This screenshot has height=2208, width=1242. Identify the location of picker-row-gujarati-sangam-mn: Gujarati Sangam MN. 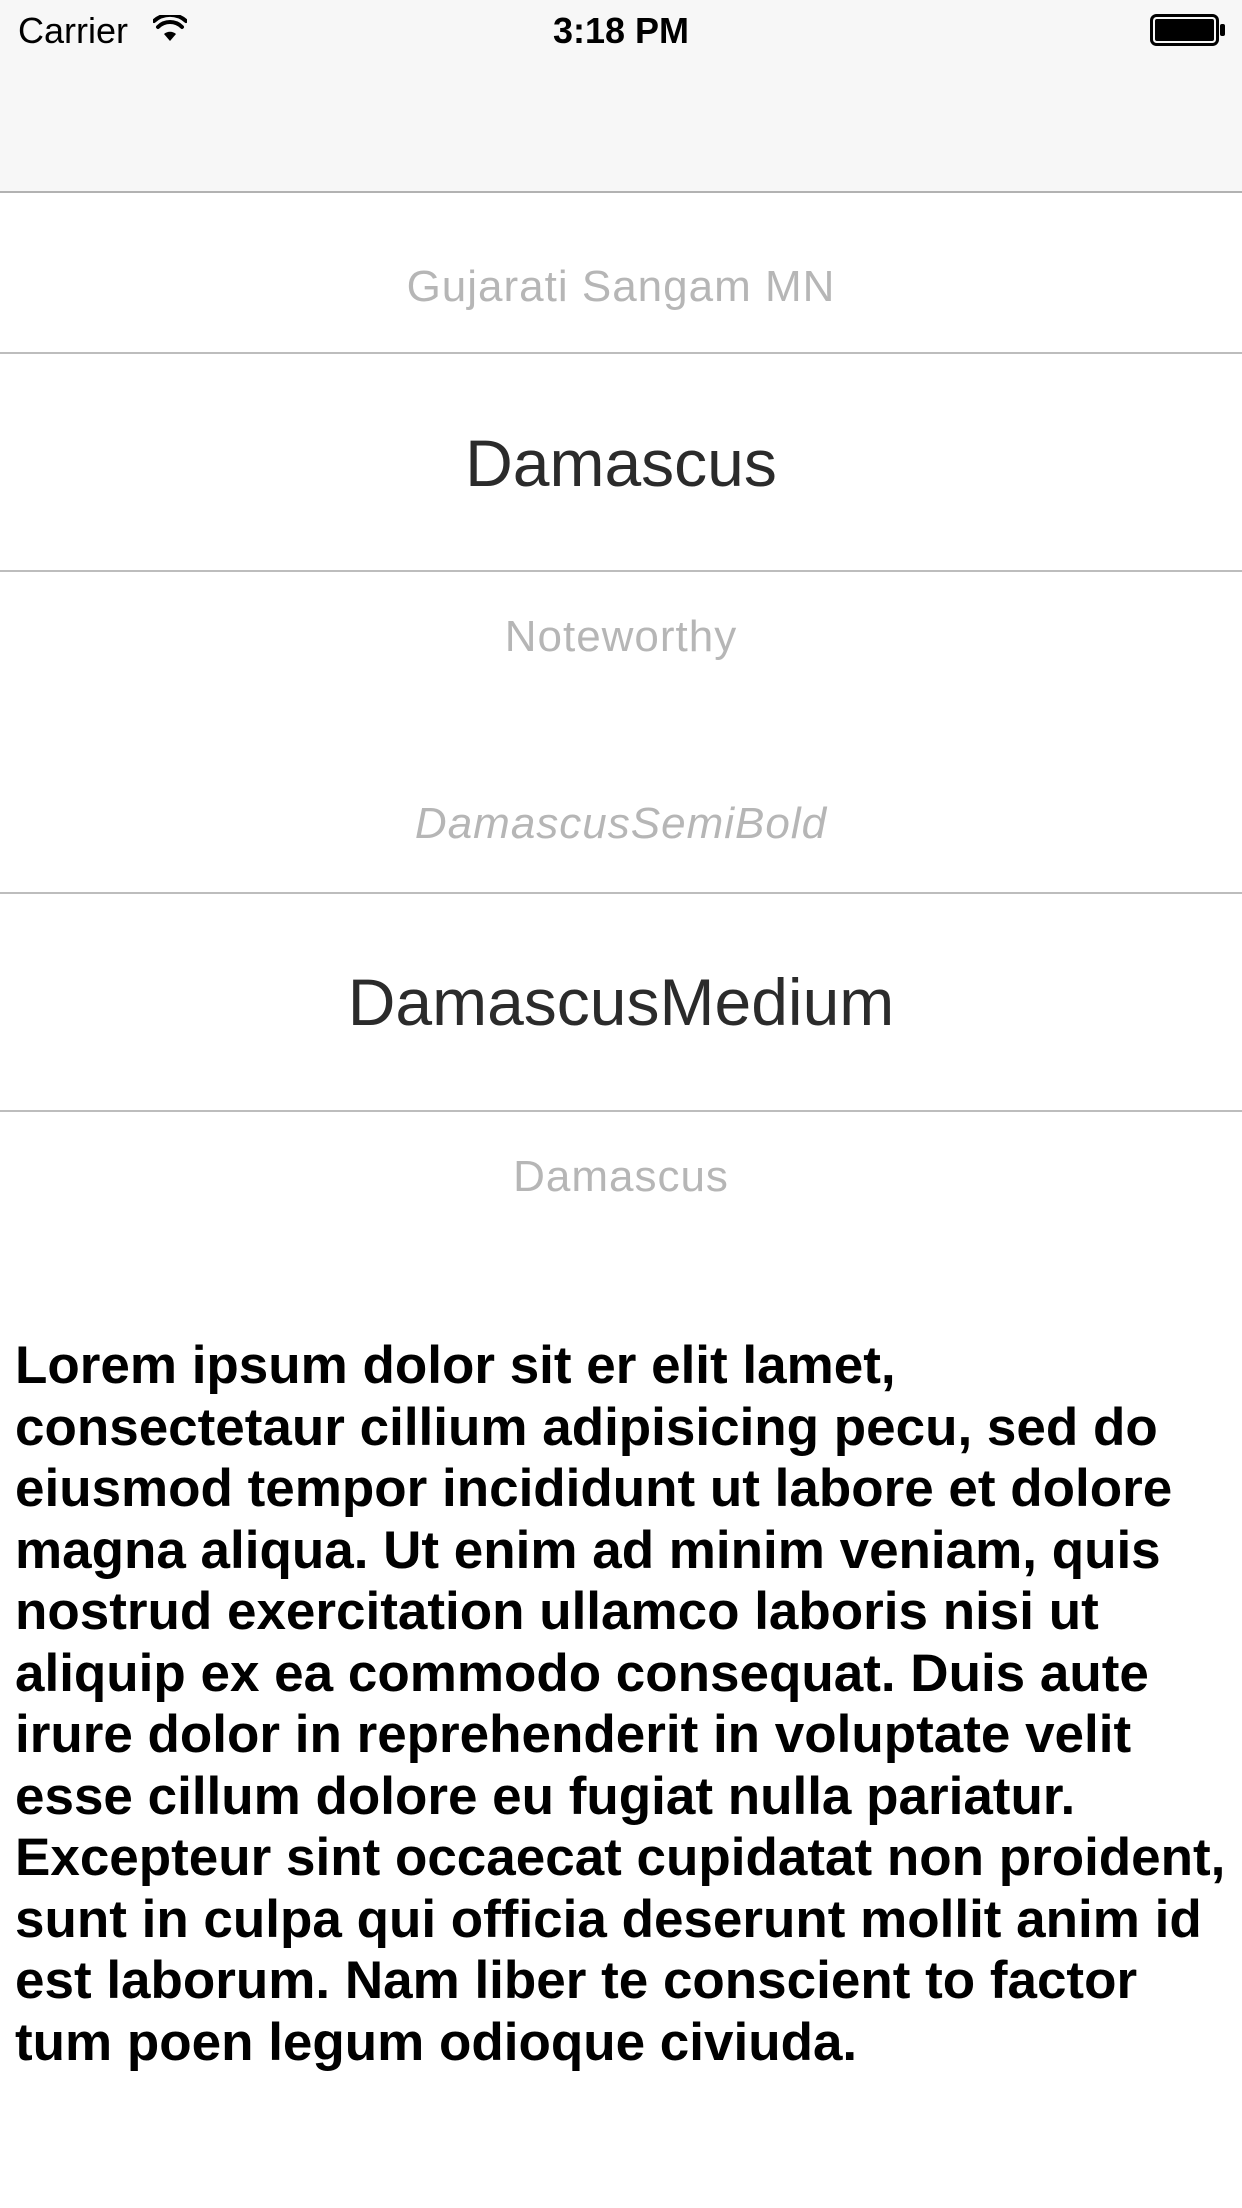
(621, 287).